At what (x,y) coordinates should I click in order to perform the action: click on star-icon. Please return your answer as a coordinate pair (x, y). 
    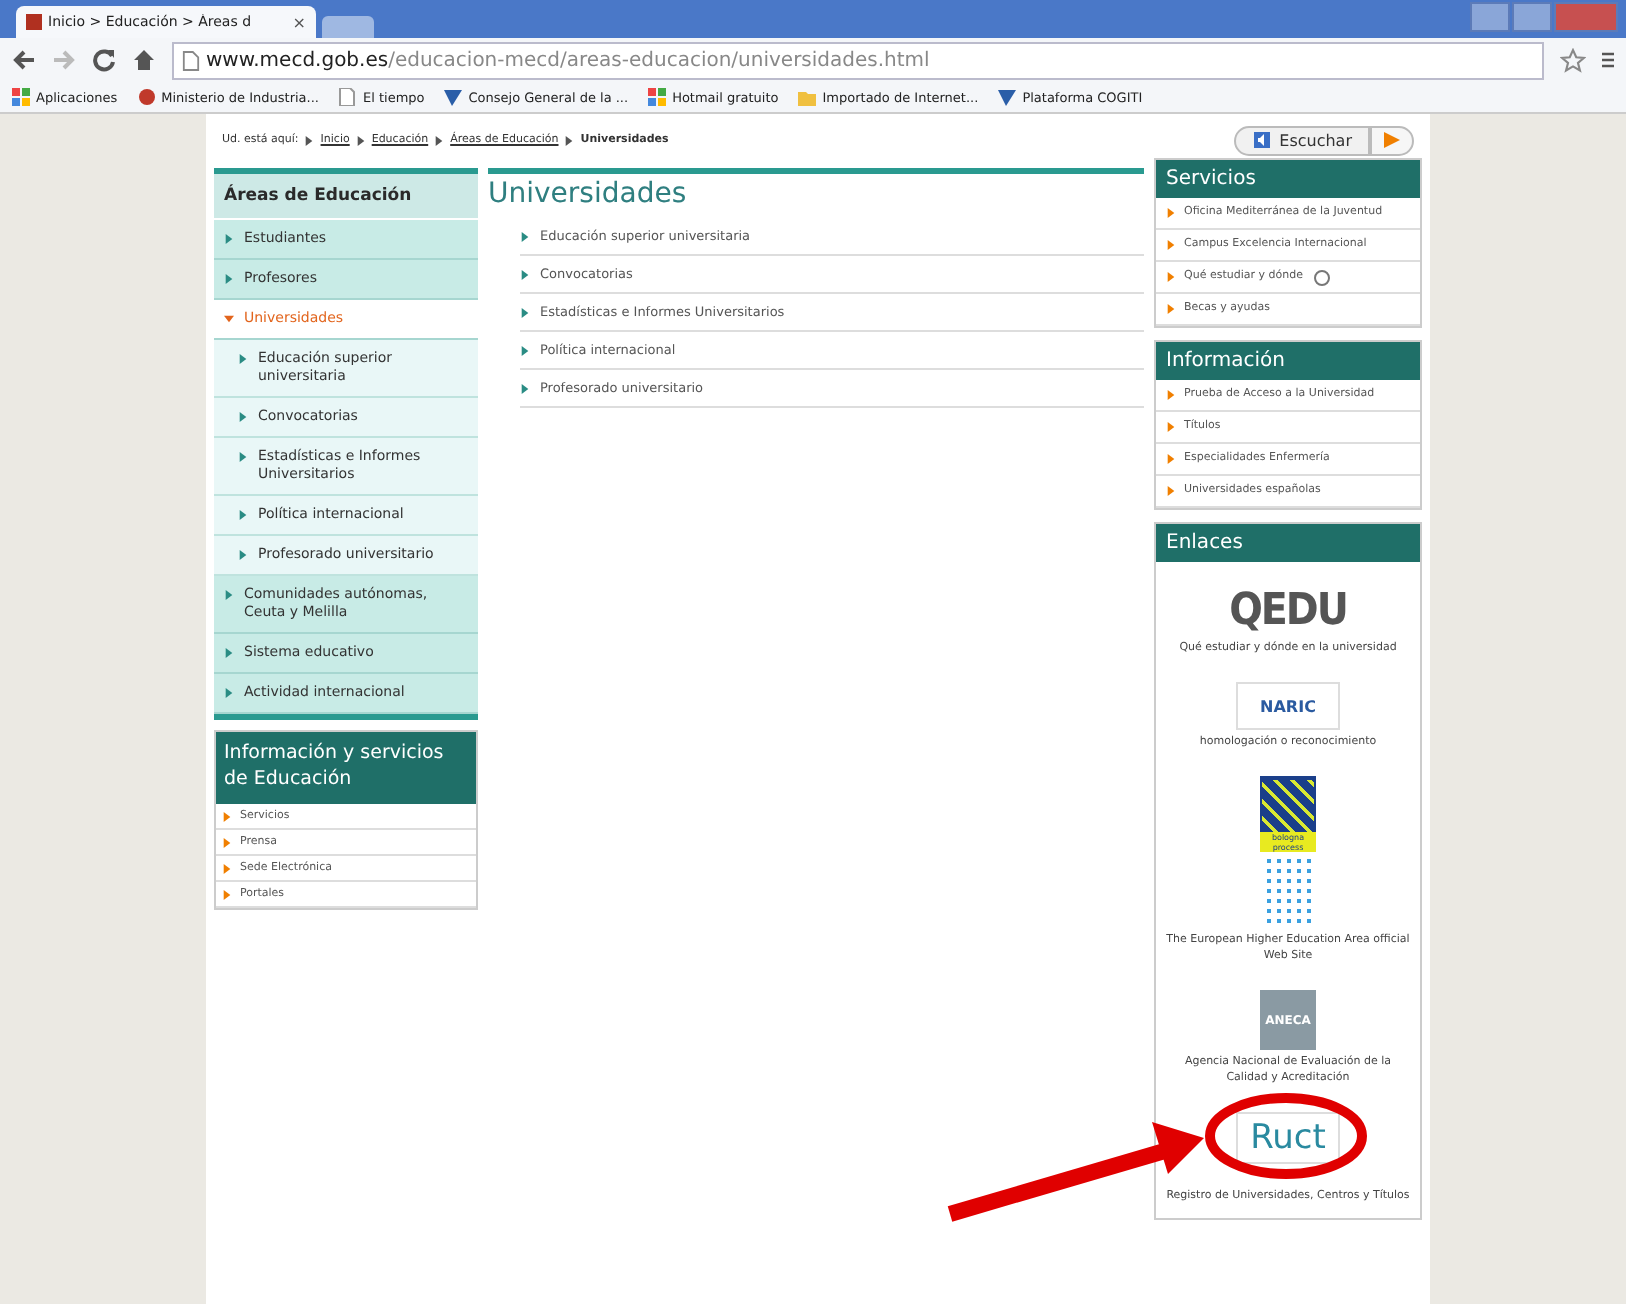
    Looking at the image, I should click on (1573, 60).